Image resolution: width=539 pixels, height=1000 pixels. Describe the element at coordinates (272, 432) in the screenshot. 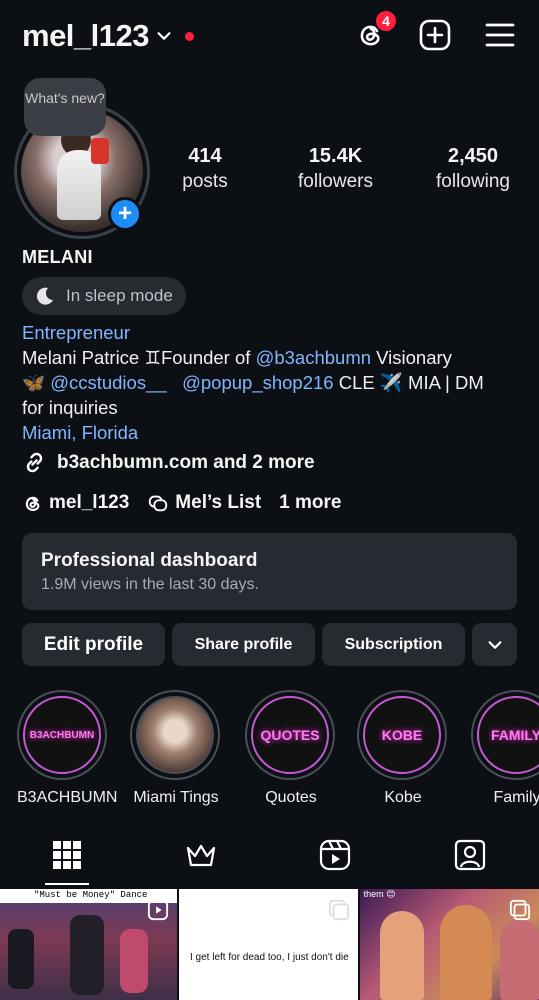

I see `location-link: Miami, Florida` at that location.